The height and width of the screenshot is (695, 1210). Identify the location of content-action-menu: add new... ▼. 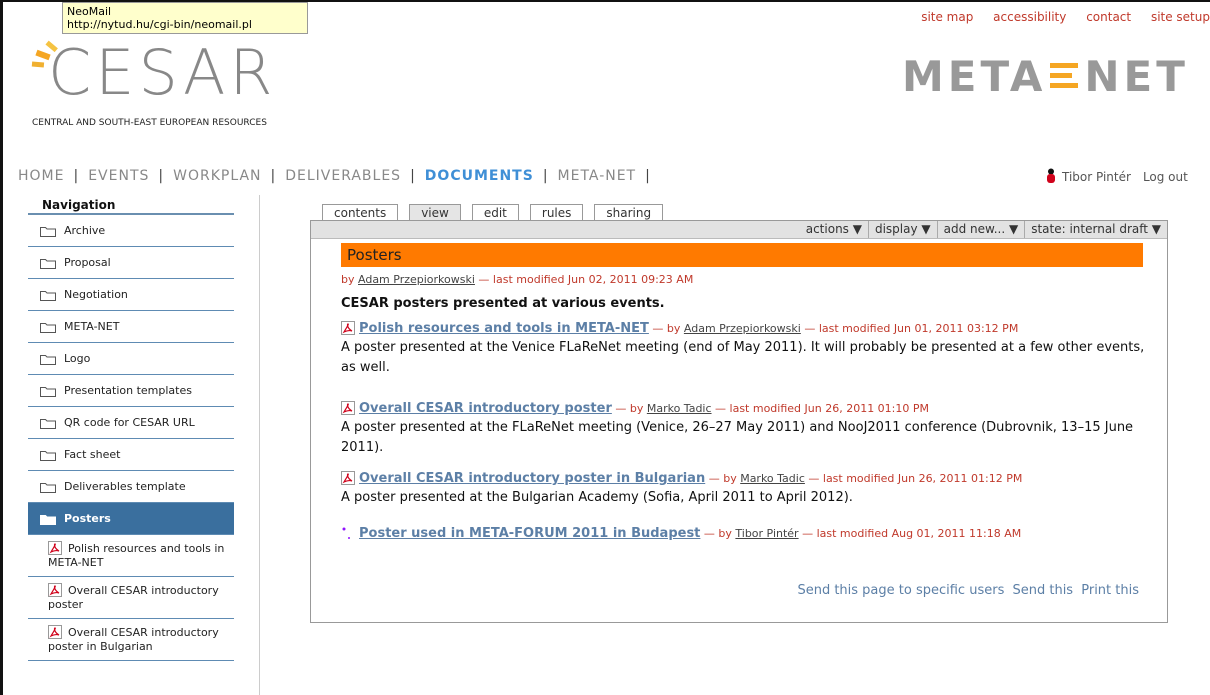
(980, 229).